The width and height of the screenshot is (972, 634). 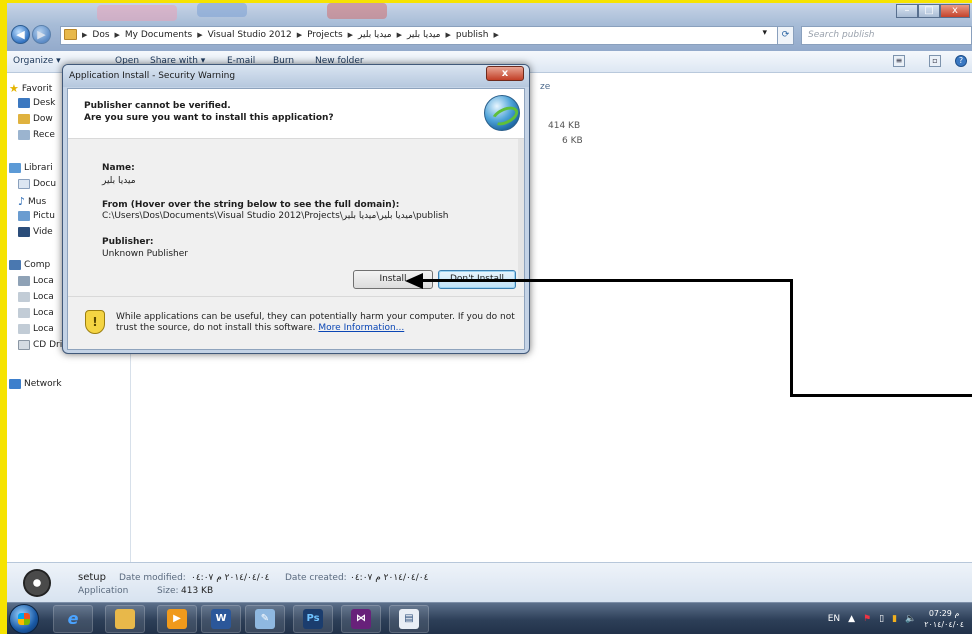 What do you see at coordinates (15, 384) in the screenshot?
I see `network-icon` at bounding box center [15, 384].